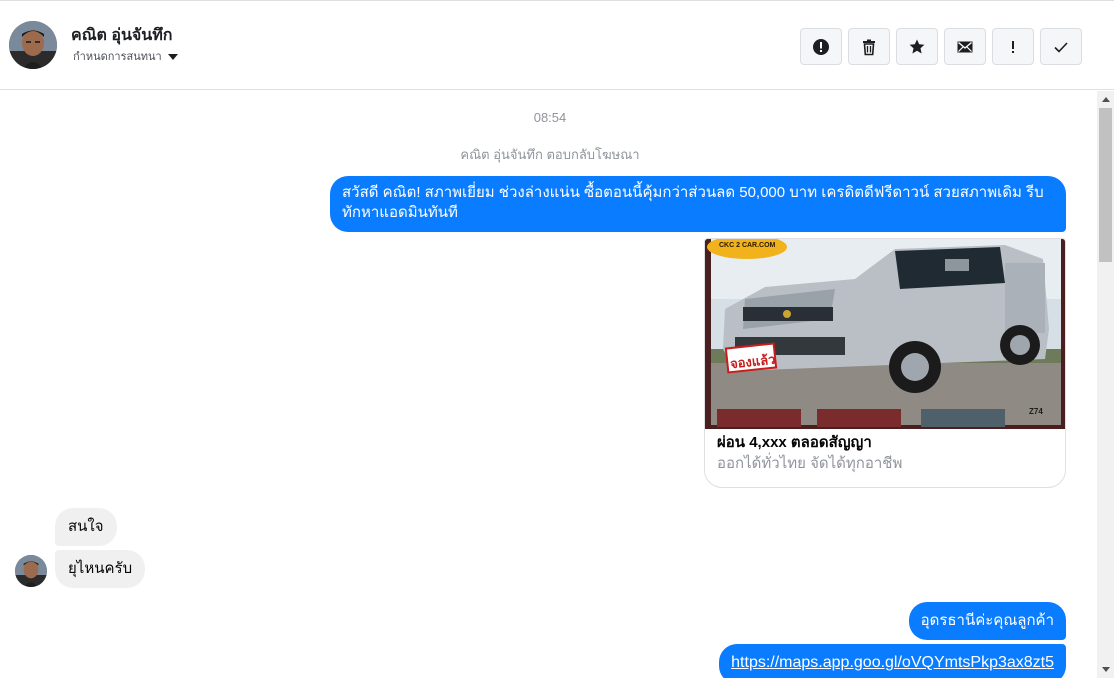 This screenshot has height=678, width=1114. Describe the element at coordinates (172, 56) in the screenshot. I see `caret-down-icon` at that location.